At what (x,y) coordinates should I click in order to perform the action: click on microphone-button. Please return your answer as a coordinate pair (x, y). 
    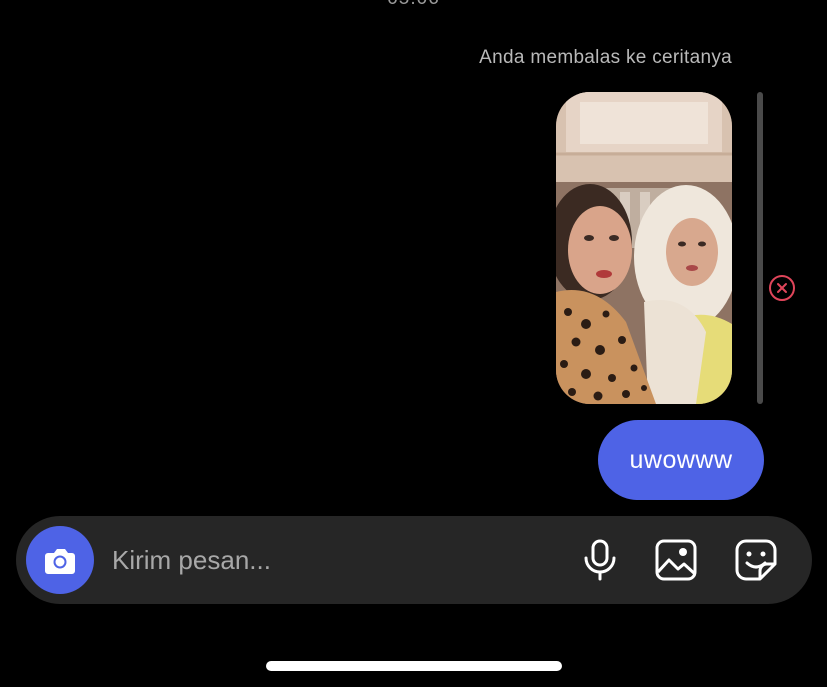
    Looking at the image, I should click on (600, 560).